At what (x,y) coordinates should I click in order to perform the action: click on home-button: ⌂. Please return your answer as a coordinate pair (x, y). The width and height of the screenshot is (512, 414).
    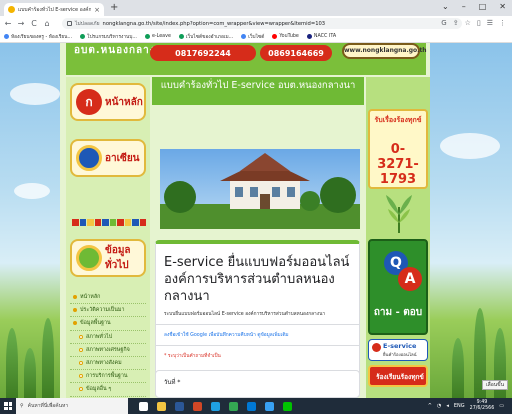
    Looking at the image, I should click on (47, 23).